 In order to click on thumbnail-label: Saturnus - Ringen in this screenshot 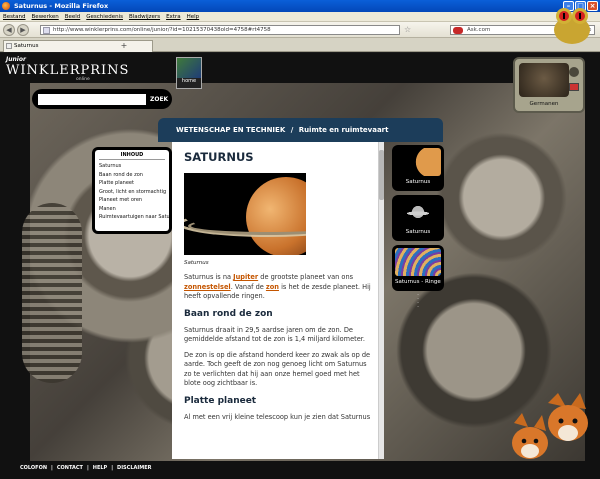, I will do `click(418, 282)`.